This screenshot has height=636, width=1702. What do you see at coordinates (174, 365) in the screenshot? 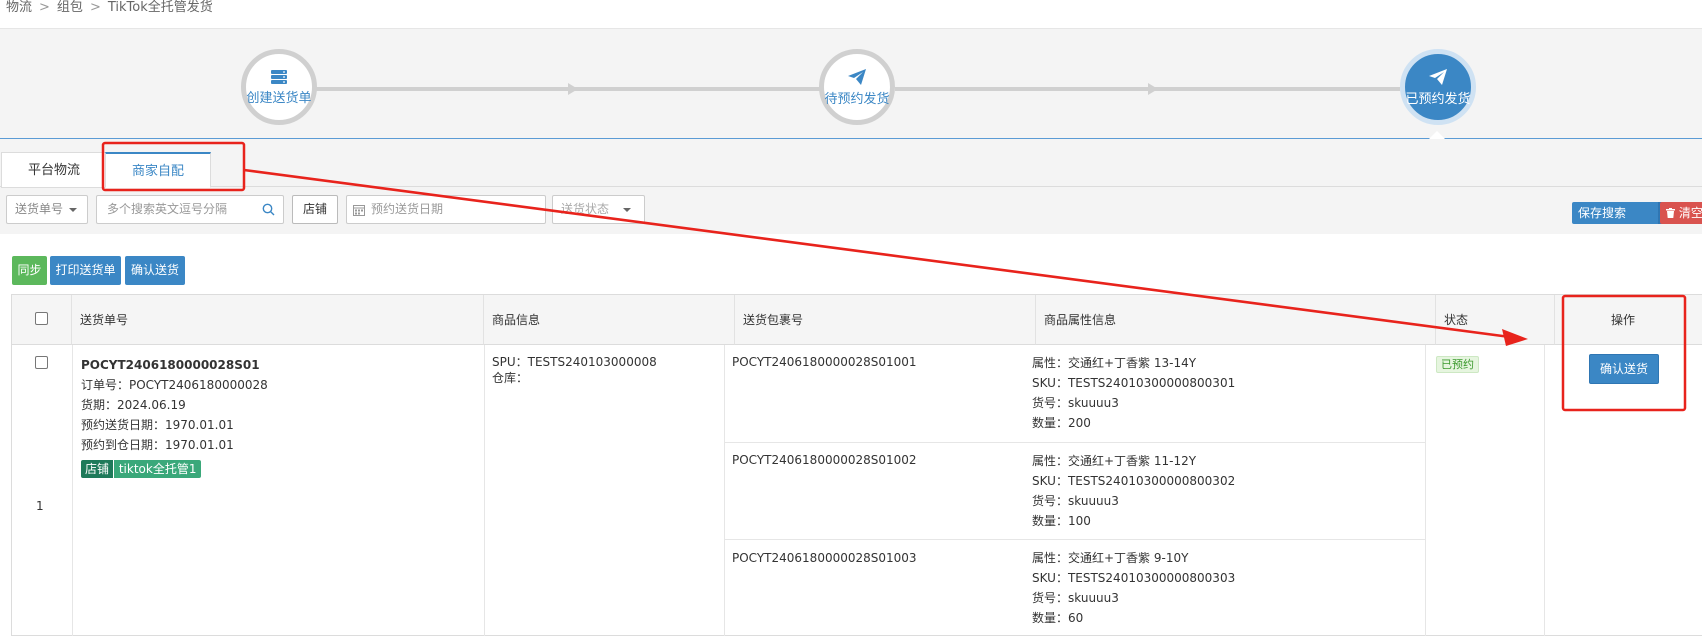
I see `delivery-no-link: POCYT2406180000028S01` at bounding box center [174, 365].